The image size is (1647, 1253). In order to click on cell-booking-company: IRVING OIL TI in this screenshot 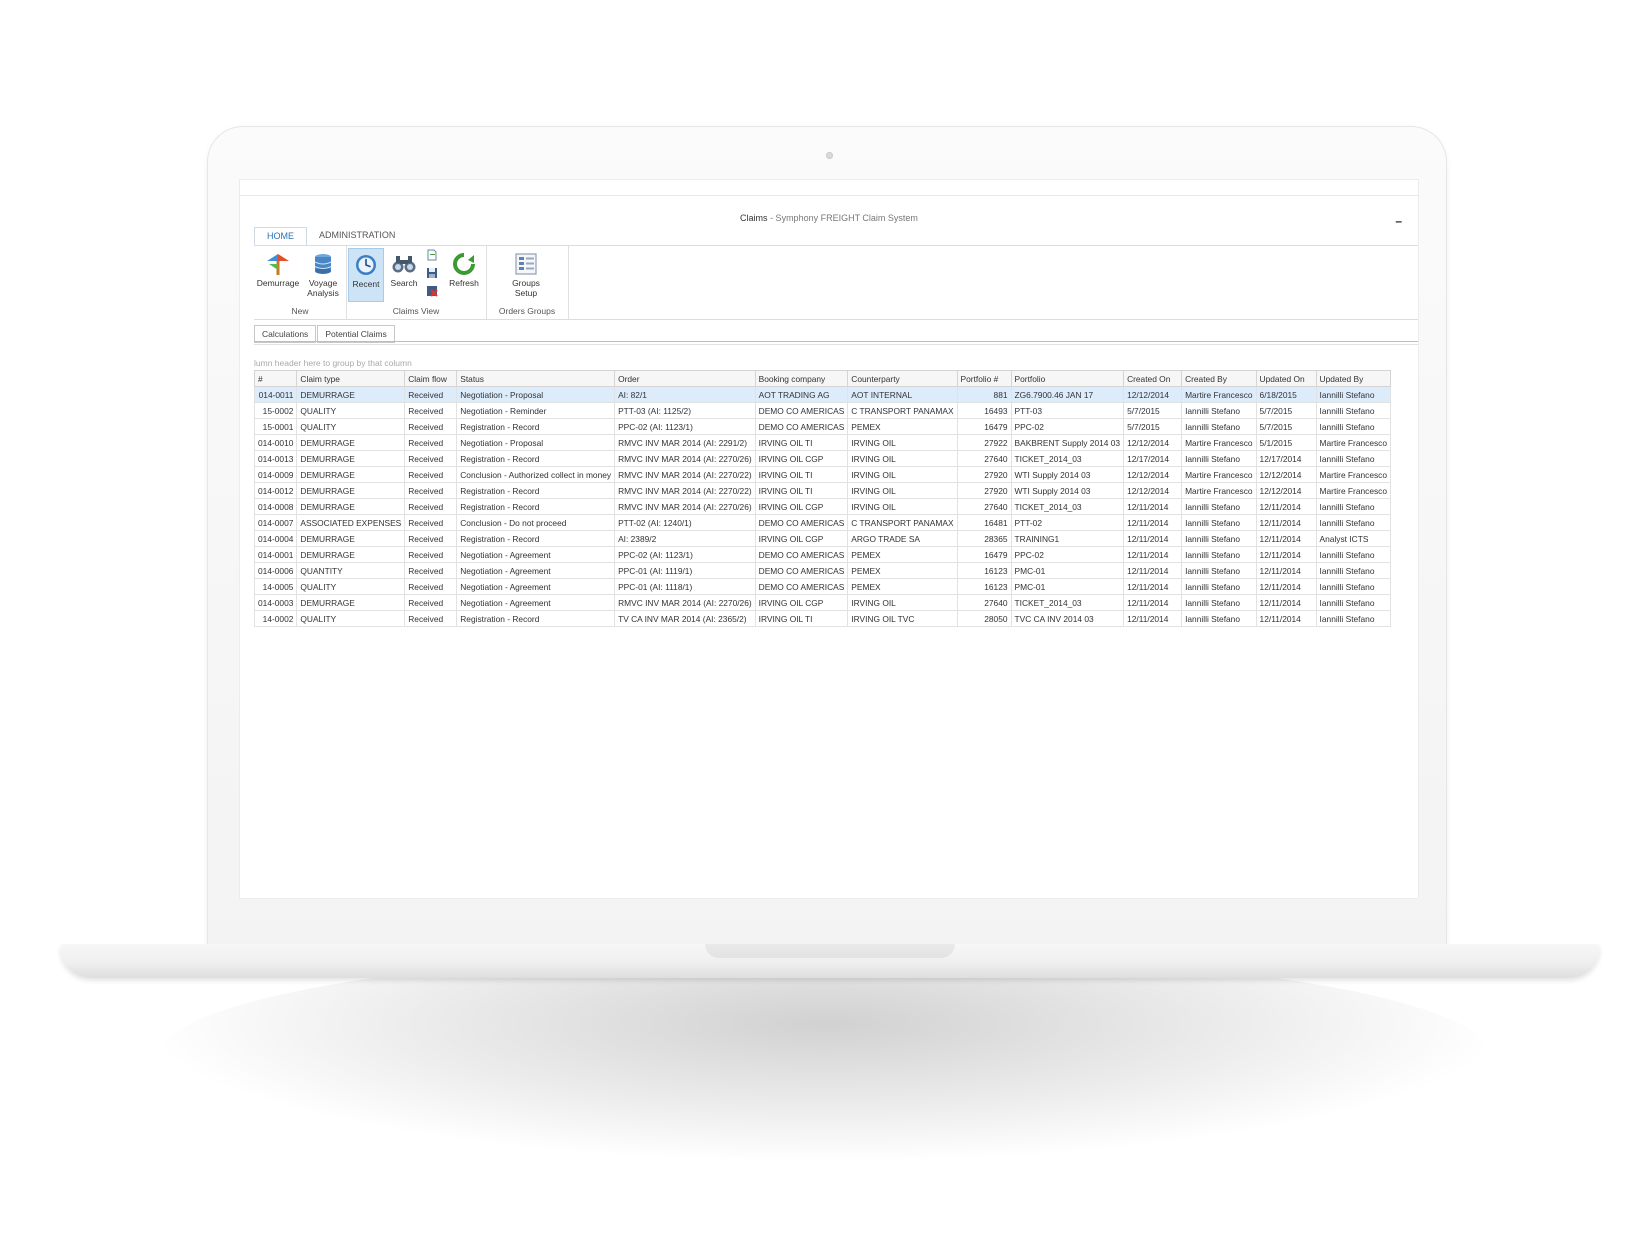, I will do `click(801, 442)`.